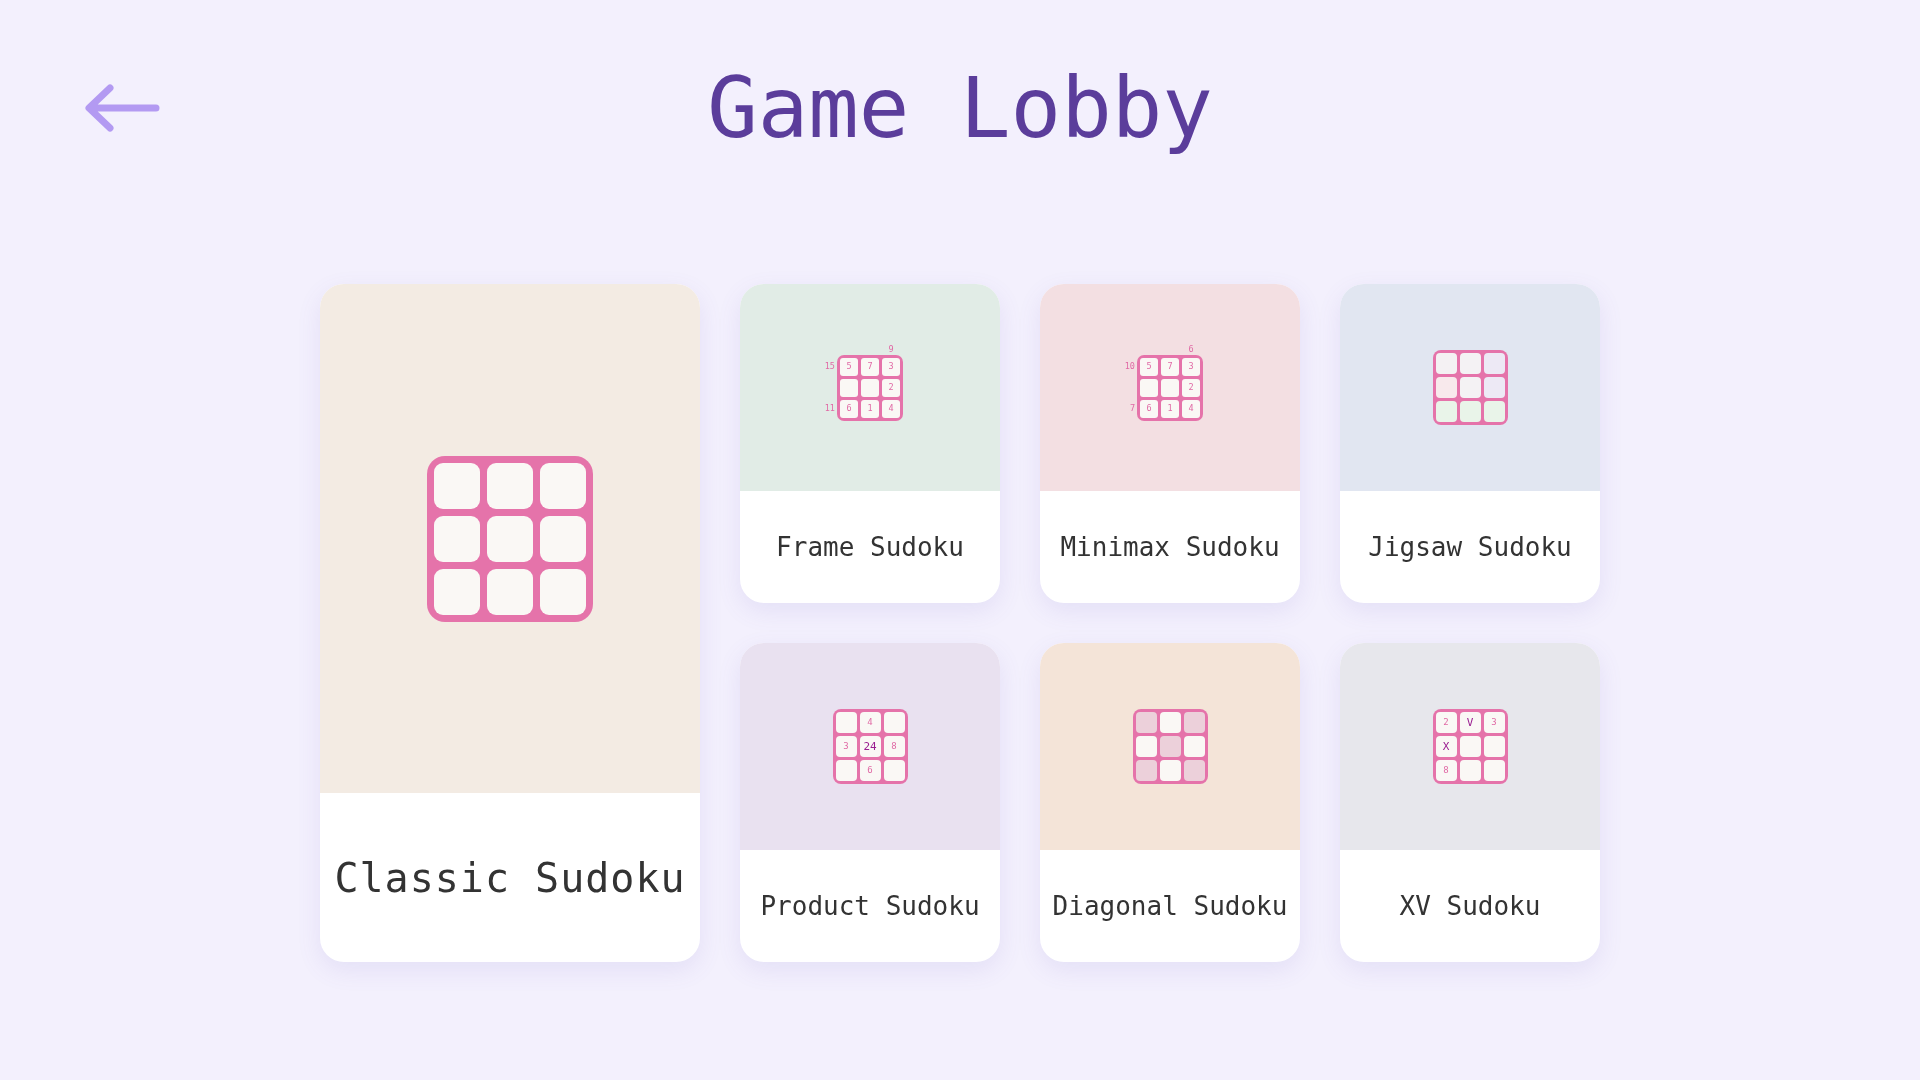 The width and height of the screenshot is (1920, 1080). Describe the element at coordinates (510, 538) in the screenshot. I see `sudoku-grid-icon` at that location.